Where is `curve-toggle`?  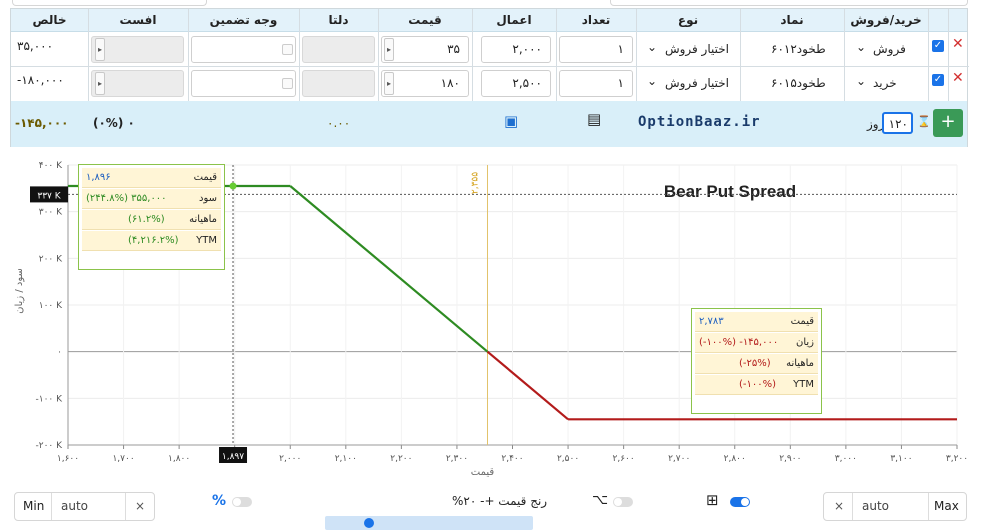
curve-toggle is located at coordinates (623, 502).